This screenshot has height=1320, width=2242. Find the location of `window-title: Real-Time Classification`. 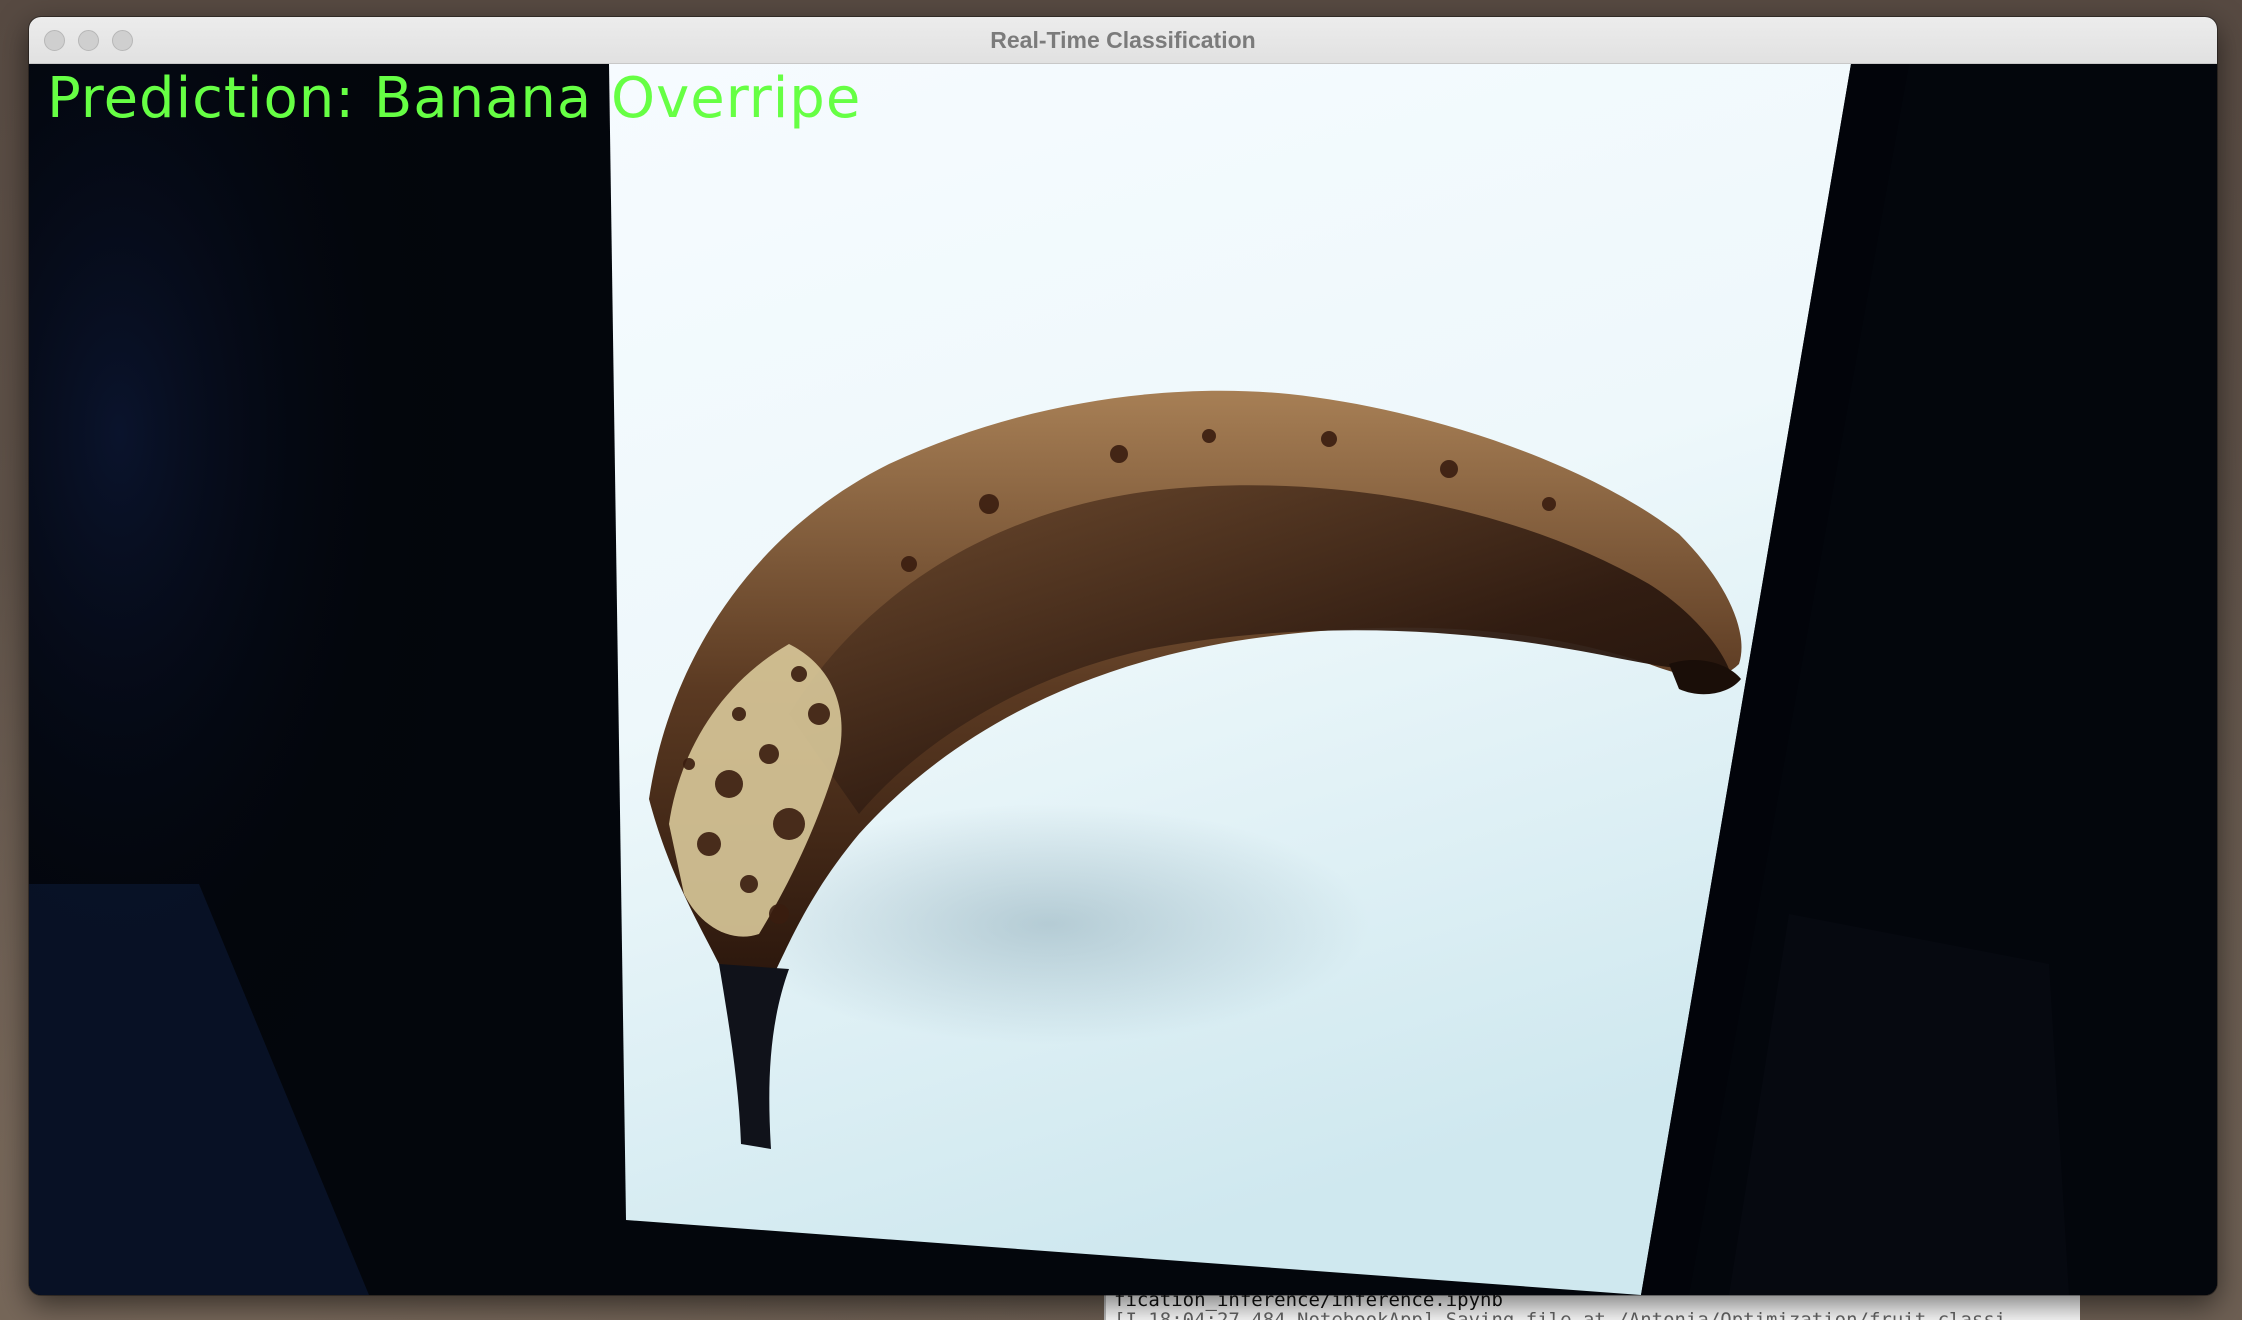

window-title: Real-Time Classification is located at coordinates (1123, 40).